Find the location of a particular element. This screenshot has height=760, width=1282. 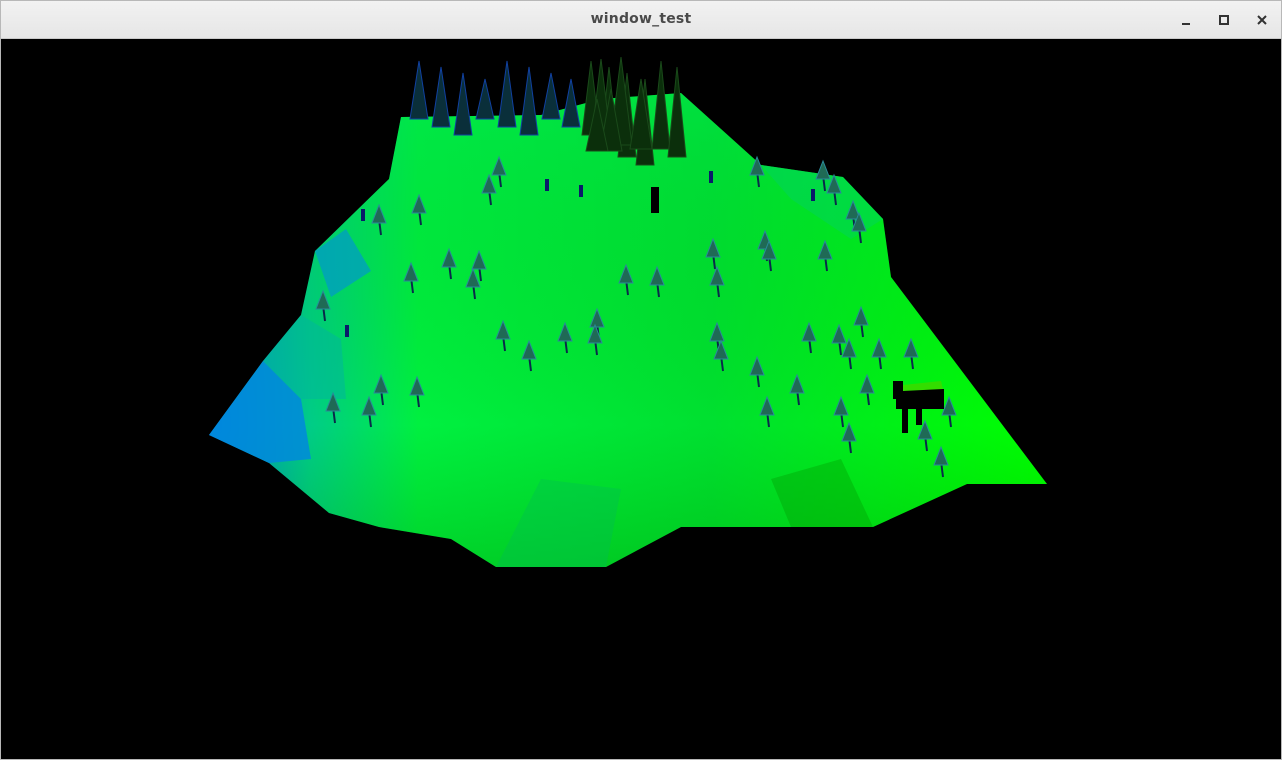

title-bar: window_test is located at coordinates (641, 20).